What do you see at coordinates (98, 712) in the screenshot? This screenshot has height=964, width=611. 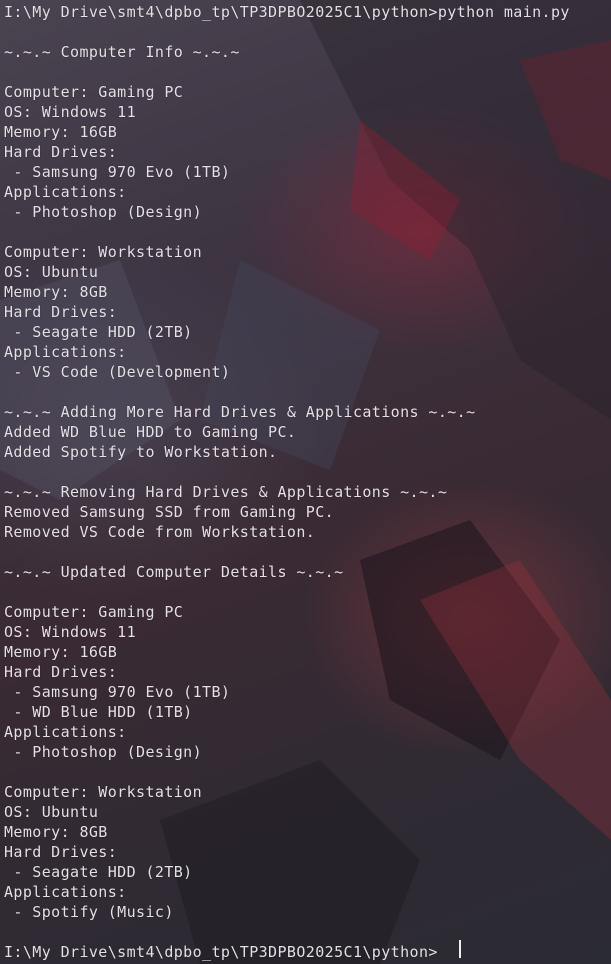 I see `terminal-line: - WD Blue HDD (1TB)` at bounding box center [98, 712].